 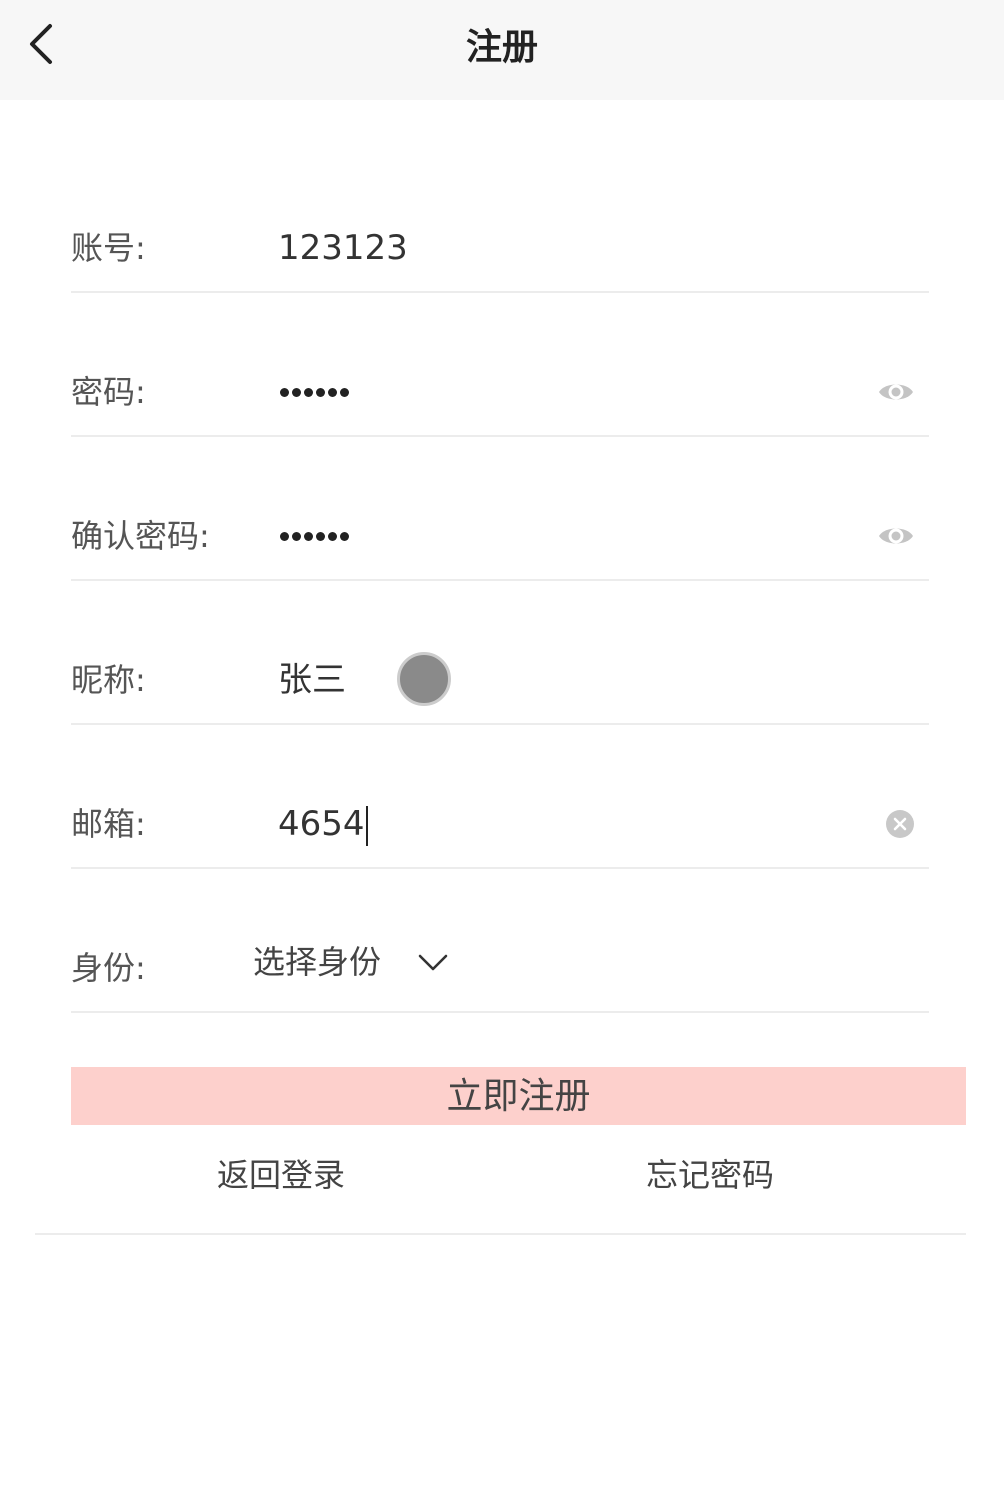 What do you see at coordinates (140, 536) in the screenshot?
I see `confirm-password-label: 确认密码:` at bounding box center [140, 536].